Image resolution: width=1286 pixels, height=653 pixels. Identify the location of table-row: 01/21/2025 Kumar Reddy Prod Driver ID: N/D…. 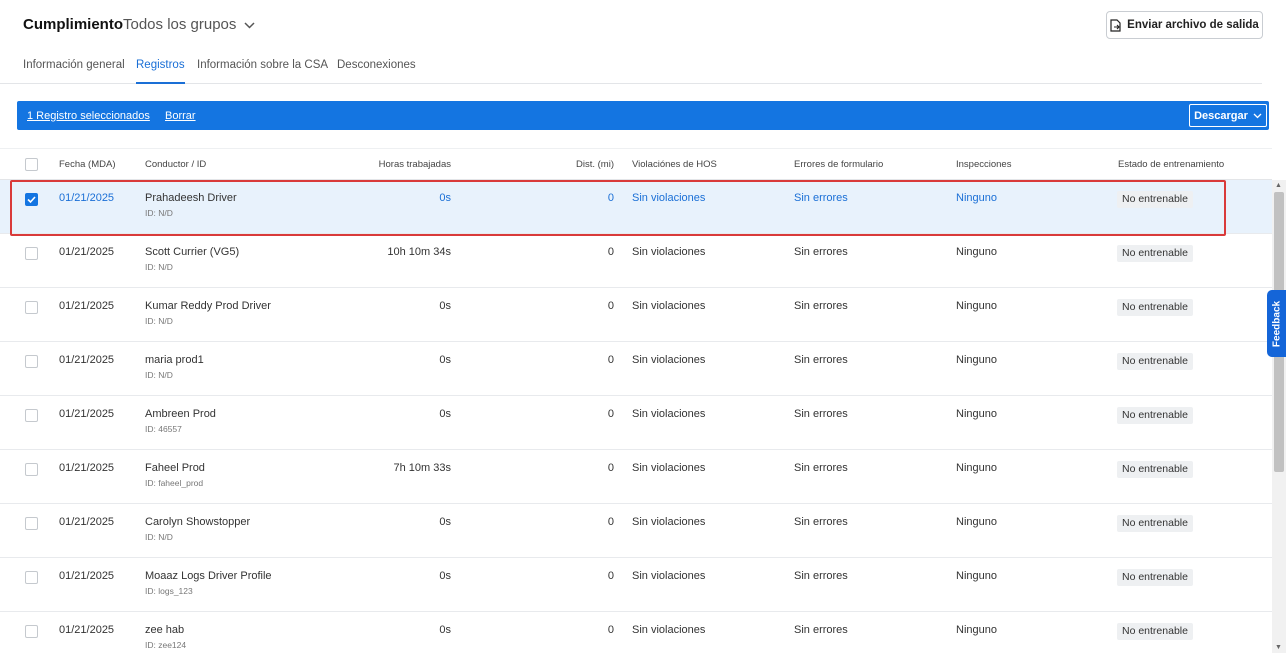
(636, 315).